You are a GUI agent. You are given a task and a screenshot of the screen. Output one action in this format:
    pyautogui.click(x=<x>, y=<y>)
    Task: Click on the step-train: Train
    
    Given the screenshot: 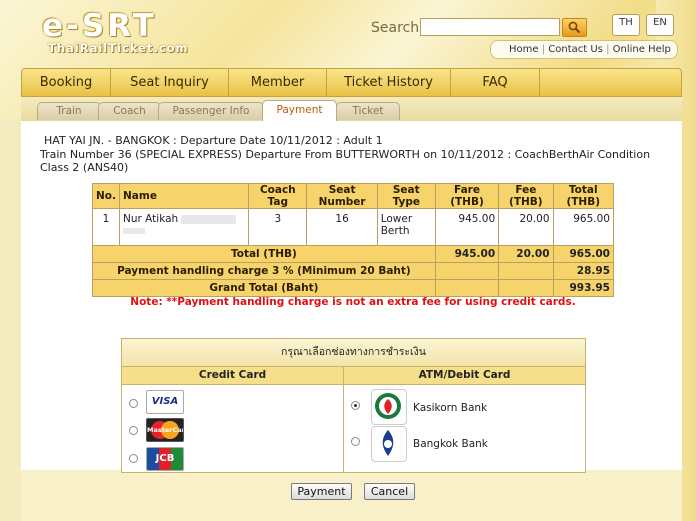 What is the action you would take?
    pyautogui.click(x=69, y=111)
    